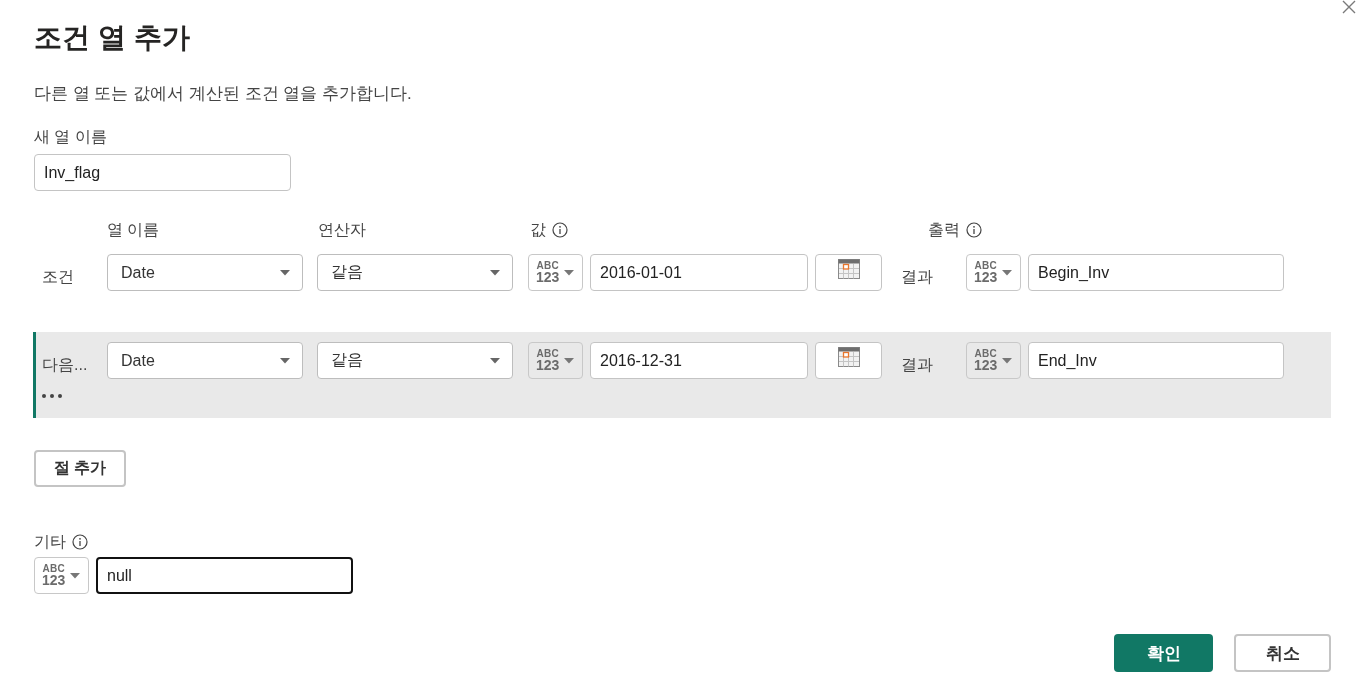  I want to click on more-icon, so click(52, 396).